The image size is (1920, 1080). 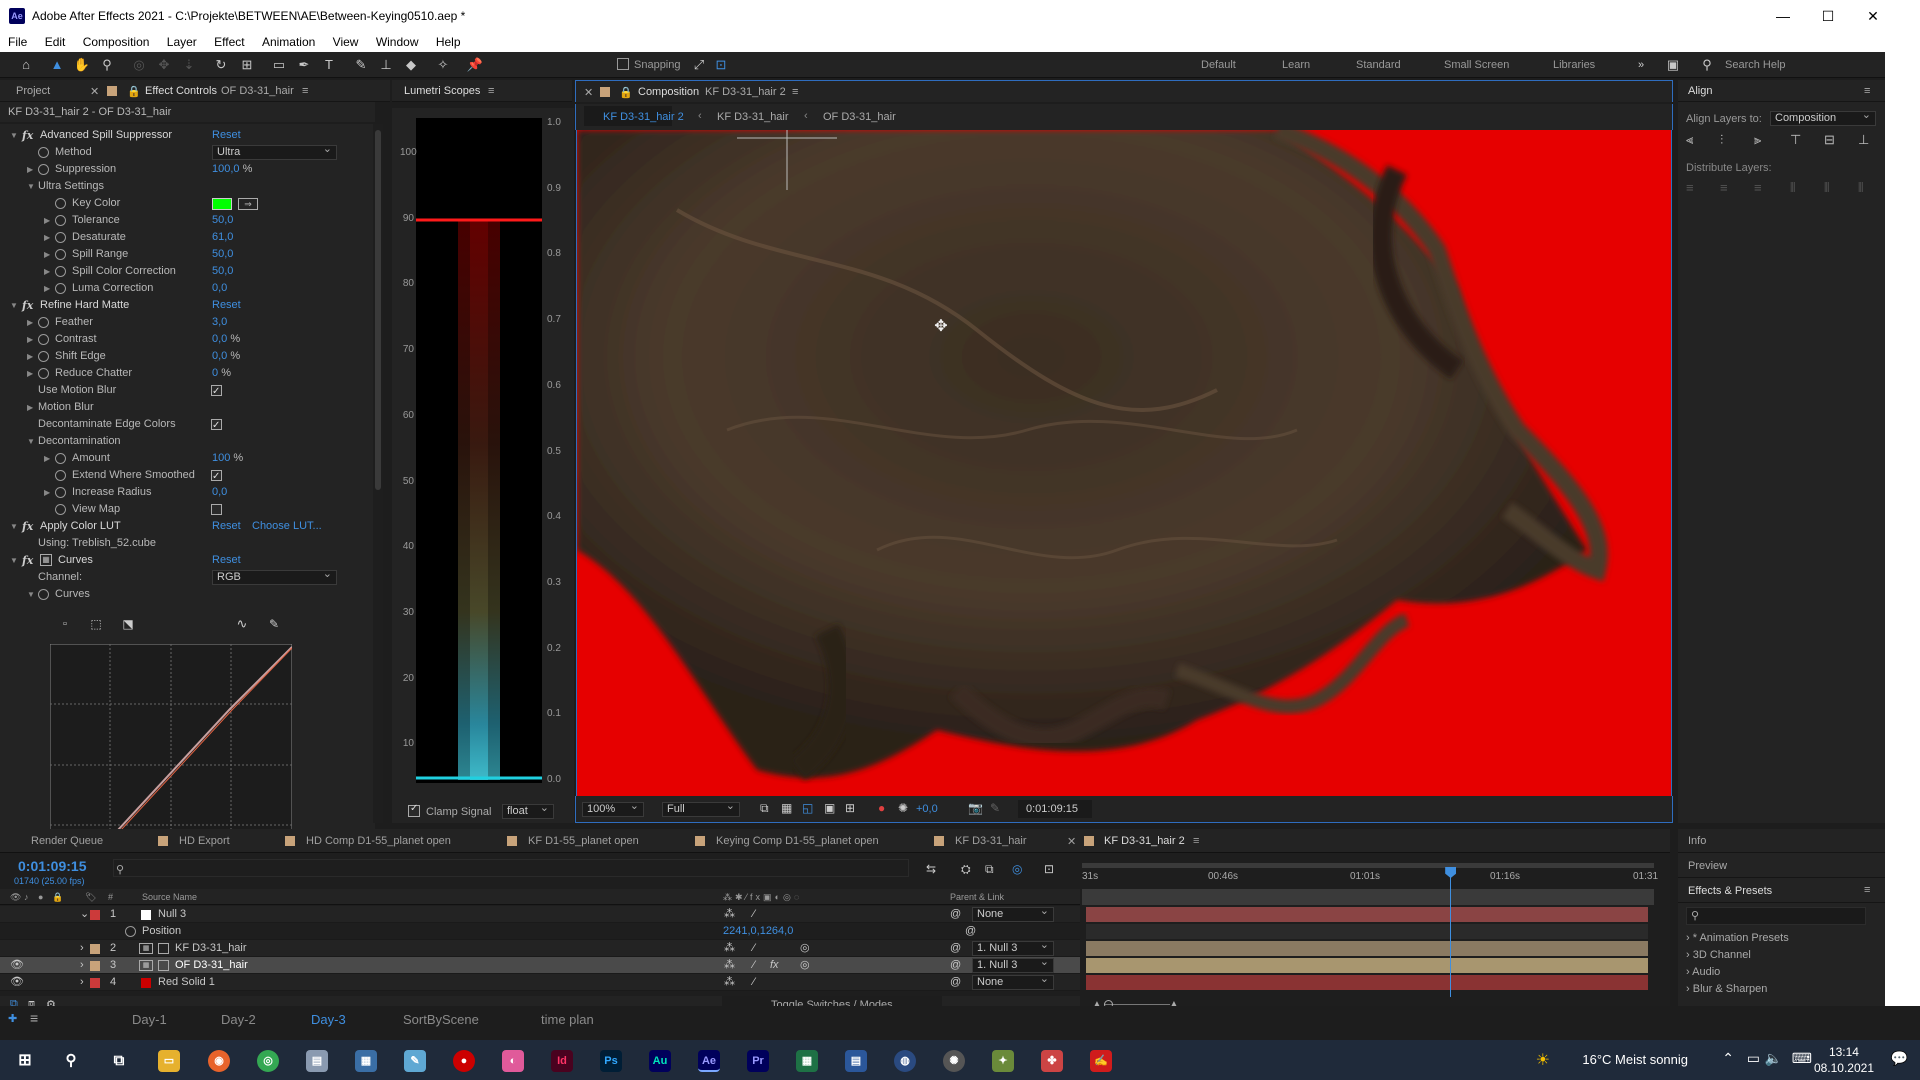 I want to click on breadcrumb-kf-hair: KF D3-31_hair, so click(x=753, y=117).